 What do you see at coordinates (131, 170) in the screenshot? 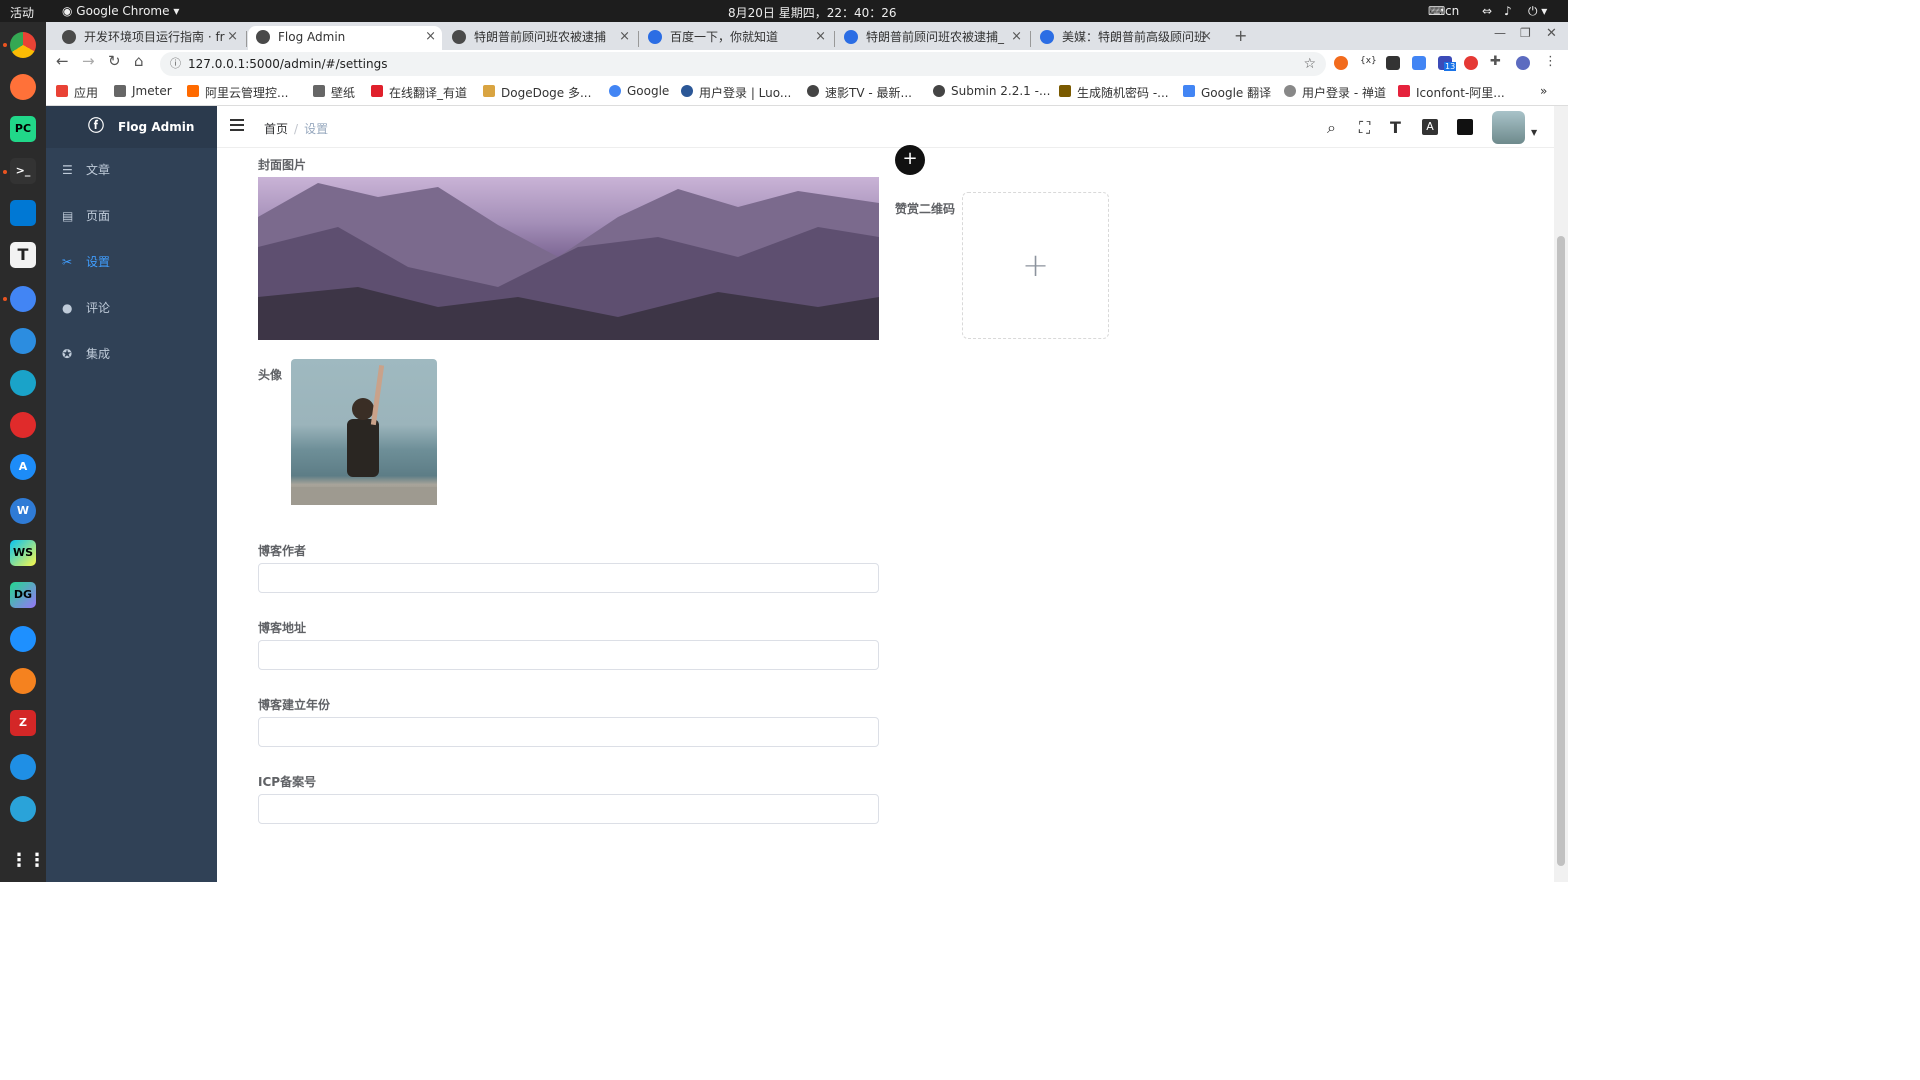
I see `sidebar-item-articles: ☰ 文章` at bounding box center [131, 170].